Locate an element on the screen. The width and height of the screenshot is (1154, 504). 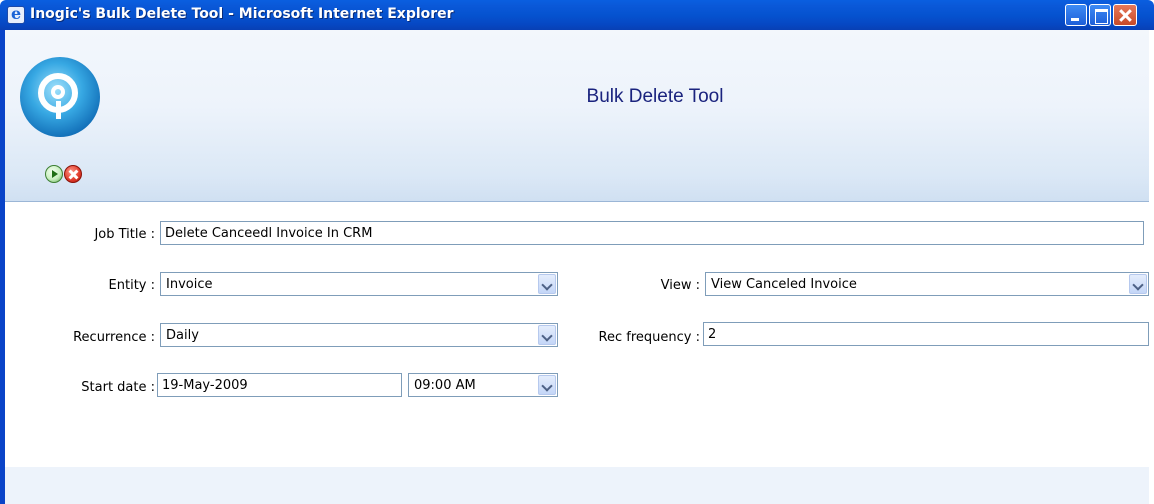
entity-label: Entity : is located at coordinates (131, 285).